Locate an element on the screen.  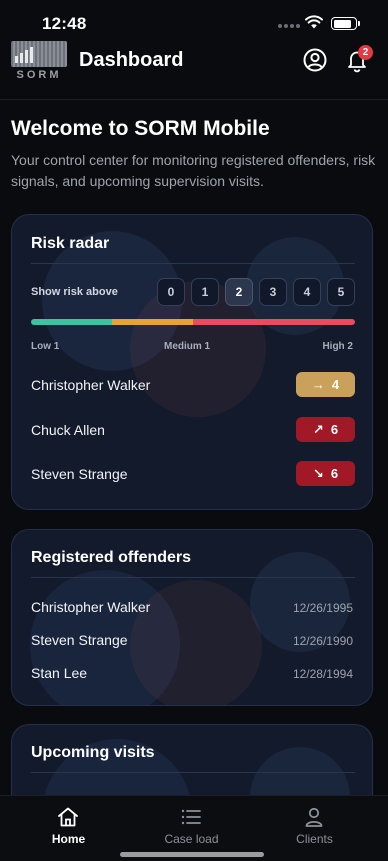
arrow-up-right-icon: ↗ is located at coordinates (318, 429).